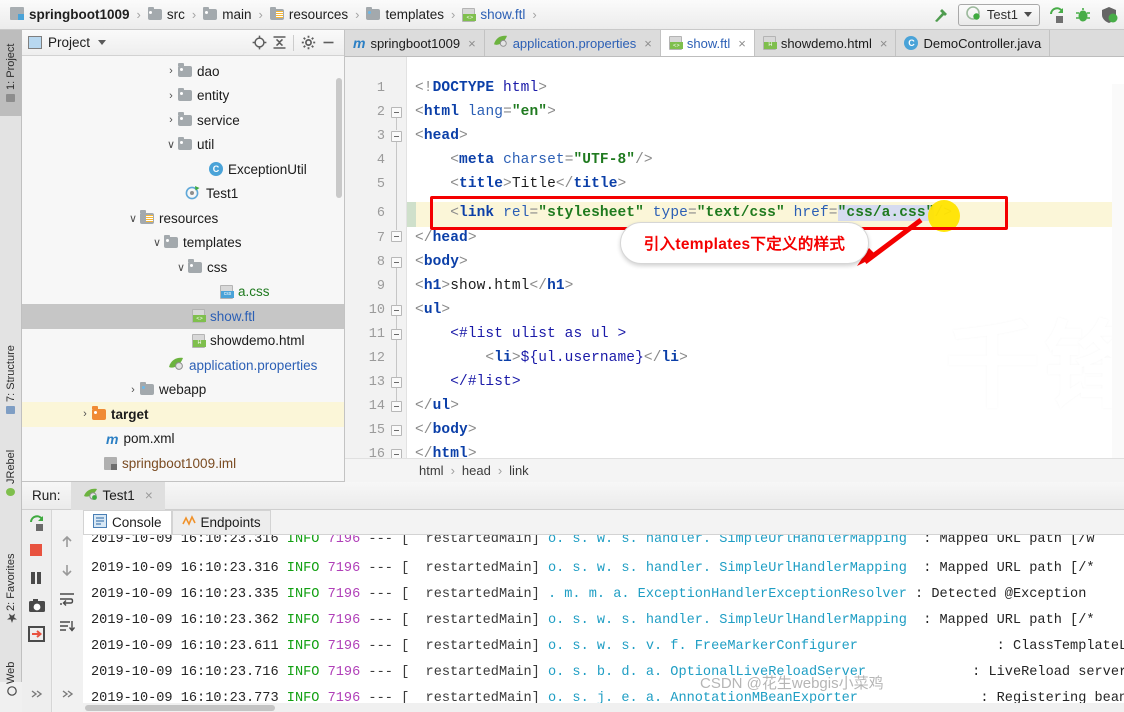 This screenshot has width=1124, height=712. I want to click on sidebar-item-jrebel: JRebel, so click(11, 473).